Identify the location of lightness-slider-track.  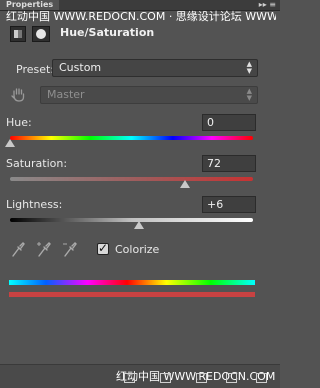
(131, 220).